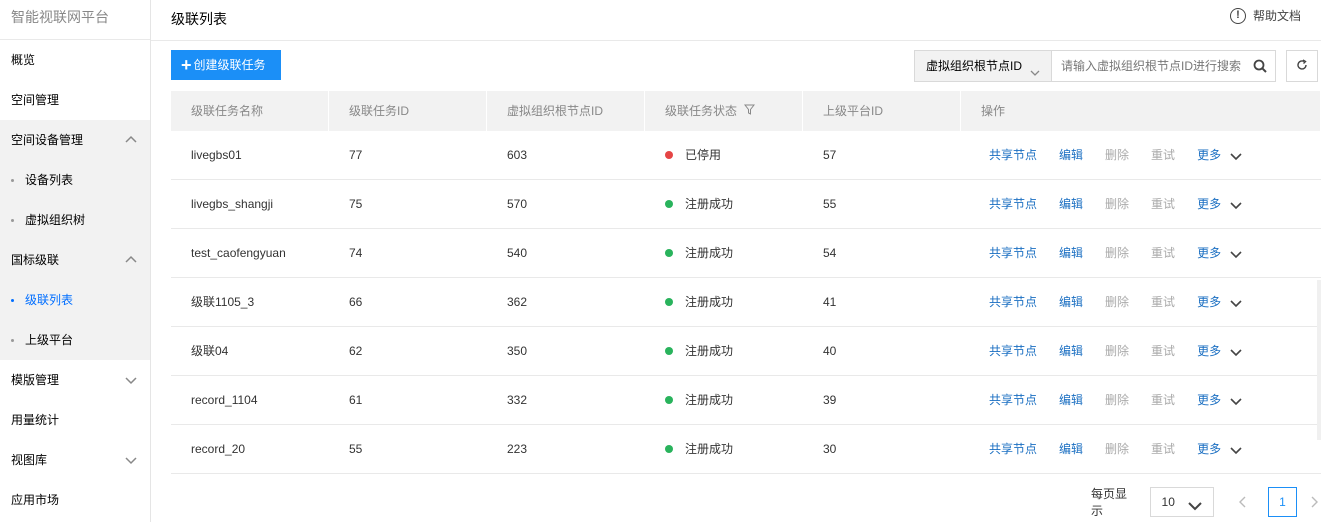 The height and width of the screenshot is (522, 1321). What do you see at coordinates (1302, 66) in the screenshot?
I see `refresh-button` at bounding box center [1302, 66].